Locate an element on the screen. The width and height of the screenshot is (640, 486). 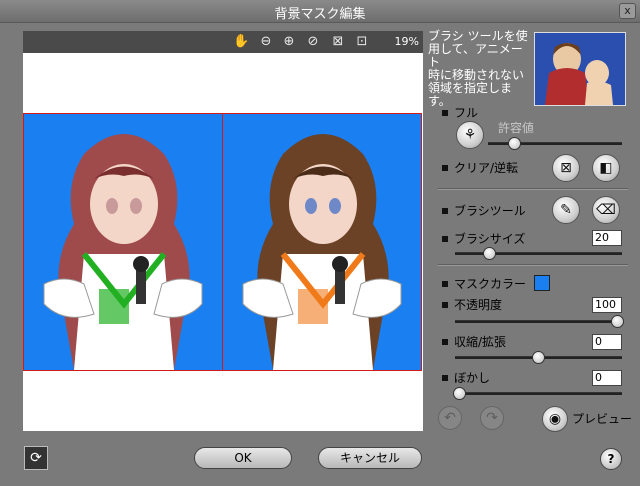
zoom-level: 19% is located at coordinates (406, 41).